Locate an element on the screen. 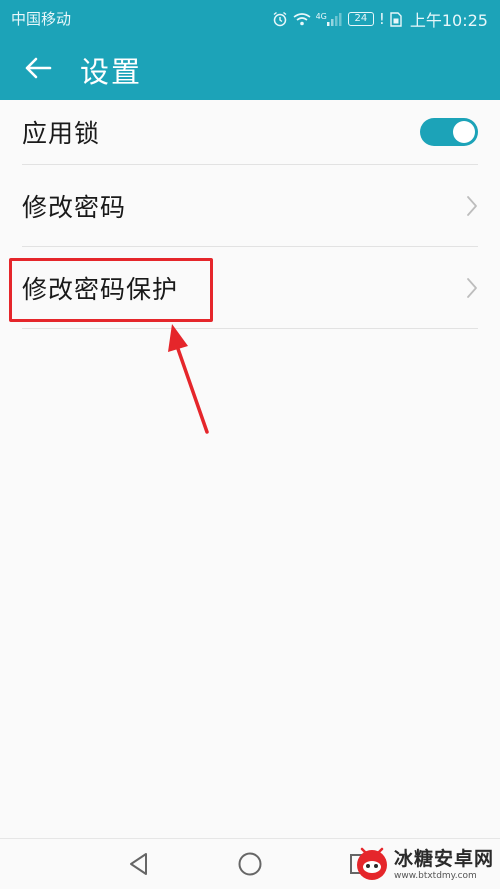 The height and width of the screenshot is (889, 500). highlight-box is located at coordinates (111, 290).